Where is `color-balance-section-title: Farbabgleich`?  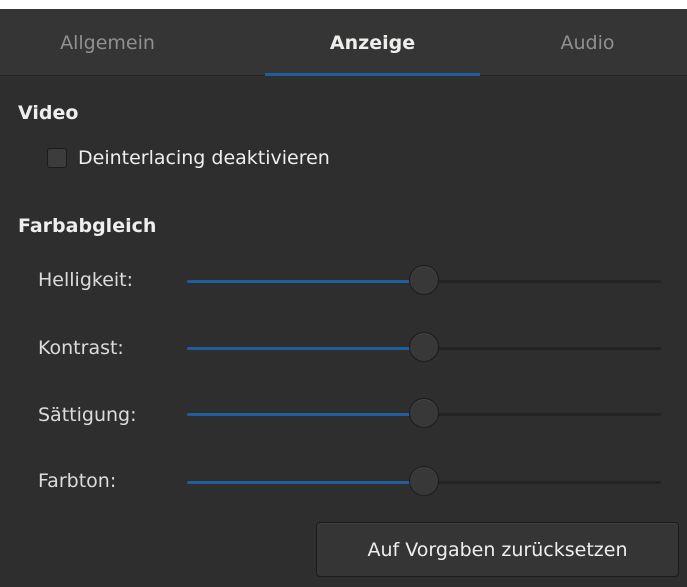 color-balance-section-title: Farbabgleich is located at coordinates (87, 226).